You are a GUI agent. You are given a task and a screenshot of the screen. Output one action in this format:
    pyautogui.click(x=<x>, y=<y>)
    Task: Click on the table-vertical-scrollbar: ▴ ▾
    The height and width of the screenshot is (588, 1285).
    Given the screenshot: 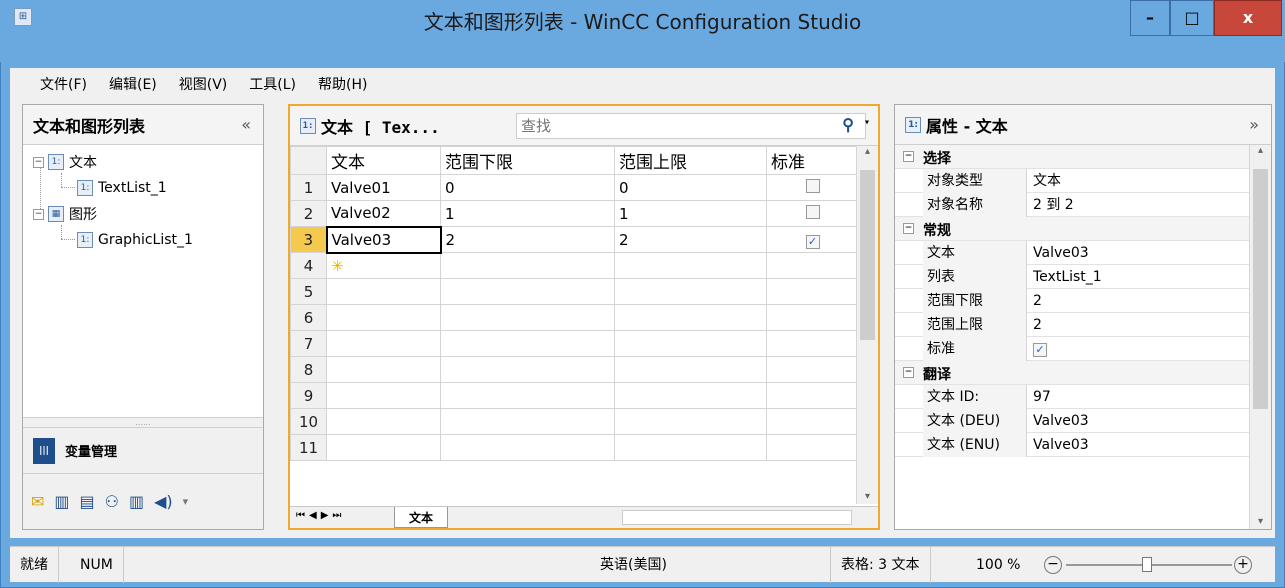 What is the action you would take?
    pyautogui.click(x=867, y=325)
    